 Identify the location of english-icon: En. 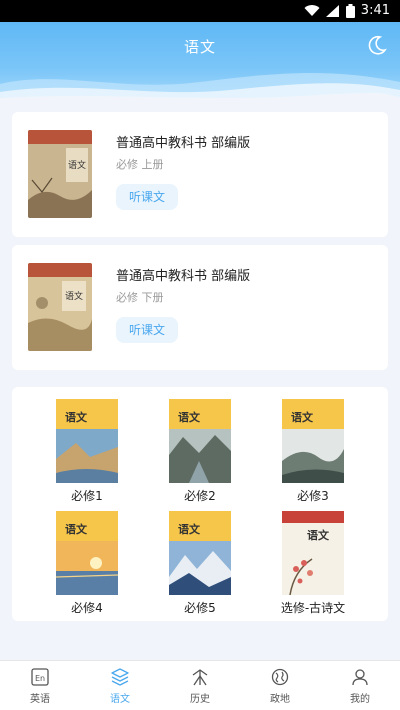
(40, 677).